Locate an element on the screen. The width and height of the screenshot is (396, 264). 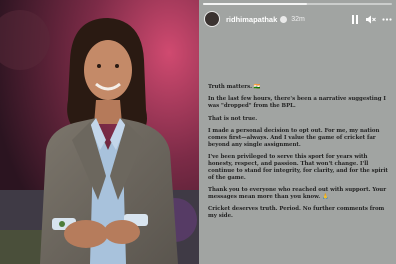
story-username: ridhimapathak is located at coordinates (251, 19).